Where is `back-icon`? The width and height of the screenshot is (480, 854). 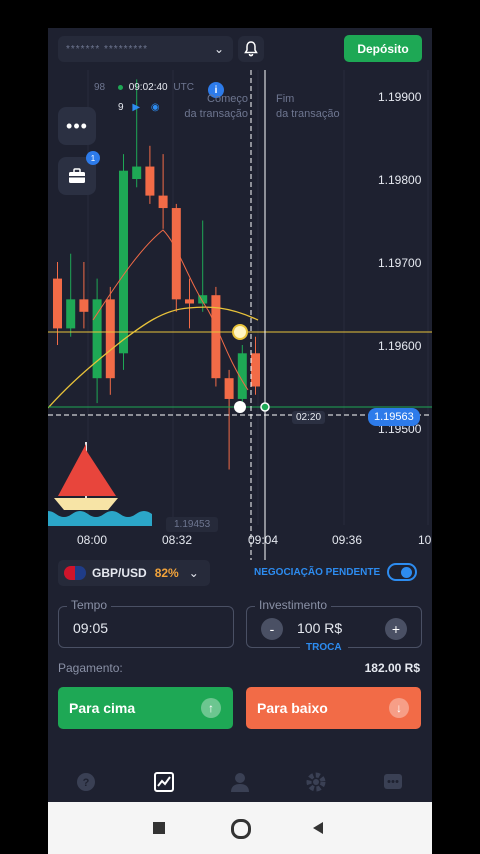 back-icon is located at coordinates (318, 828).